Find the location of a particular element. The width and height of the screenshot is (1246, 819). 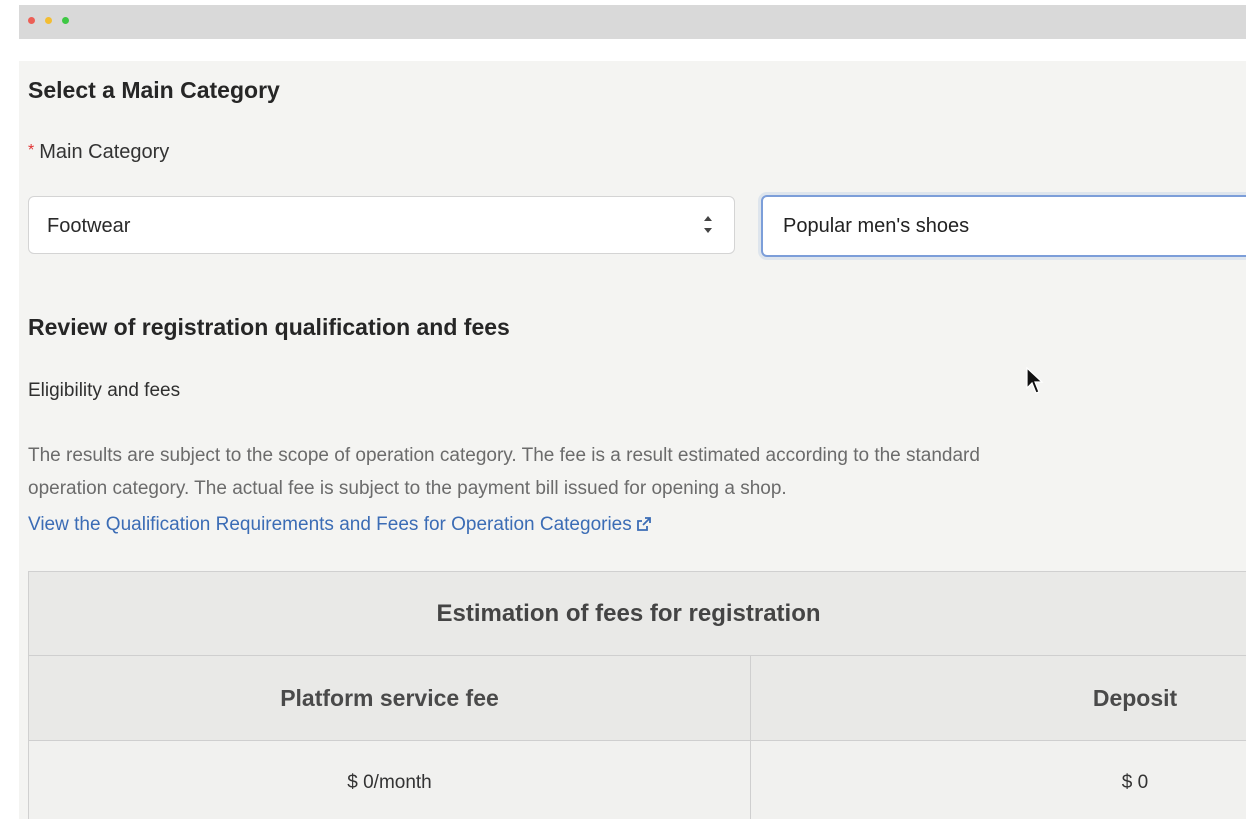

deposit-value: $ 0 is located at coordinates (1135, 782).